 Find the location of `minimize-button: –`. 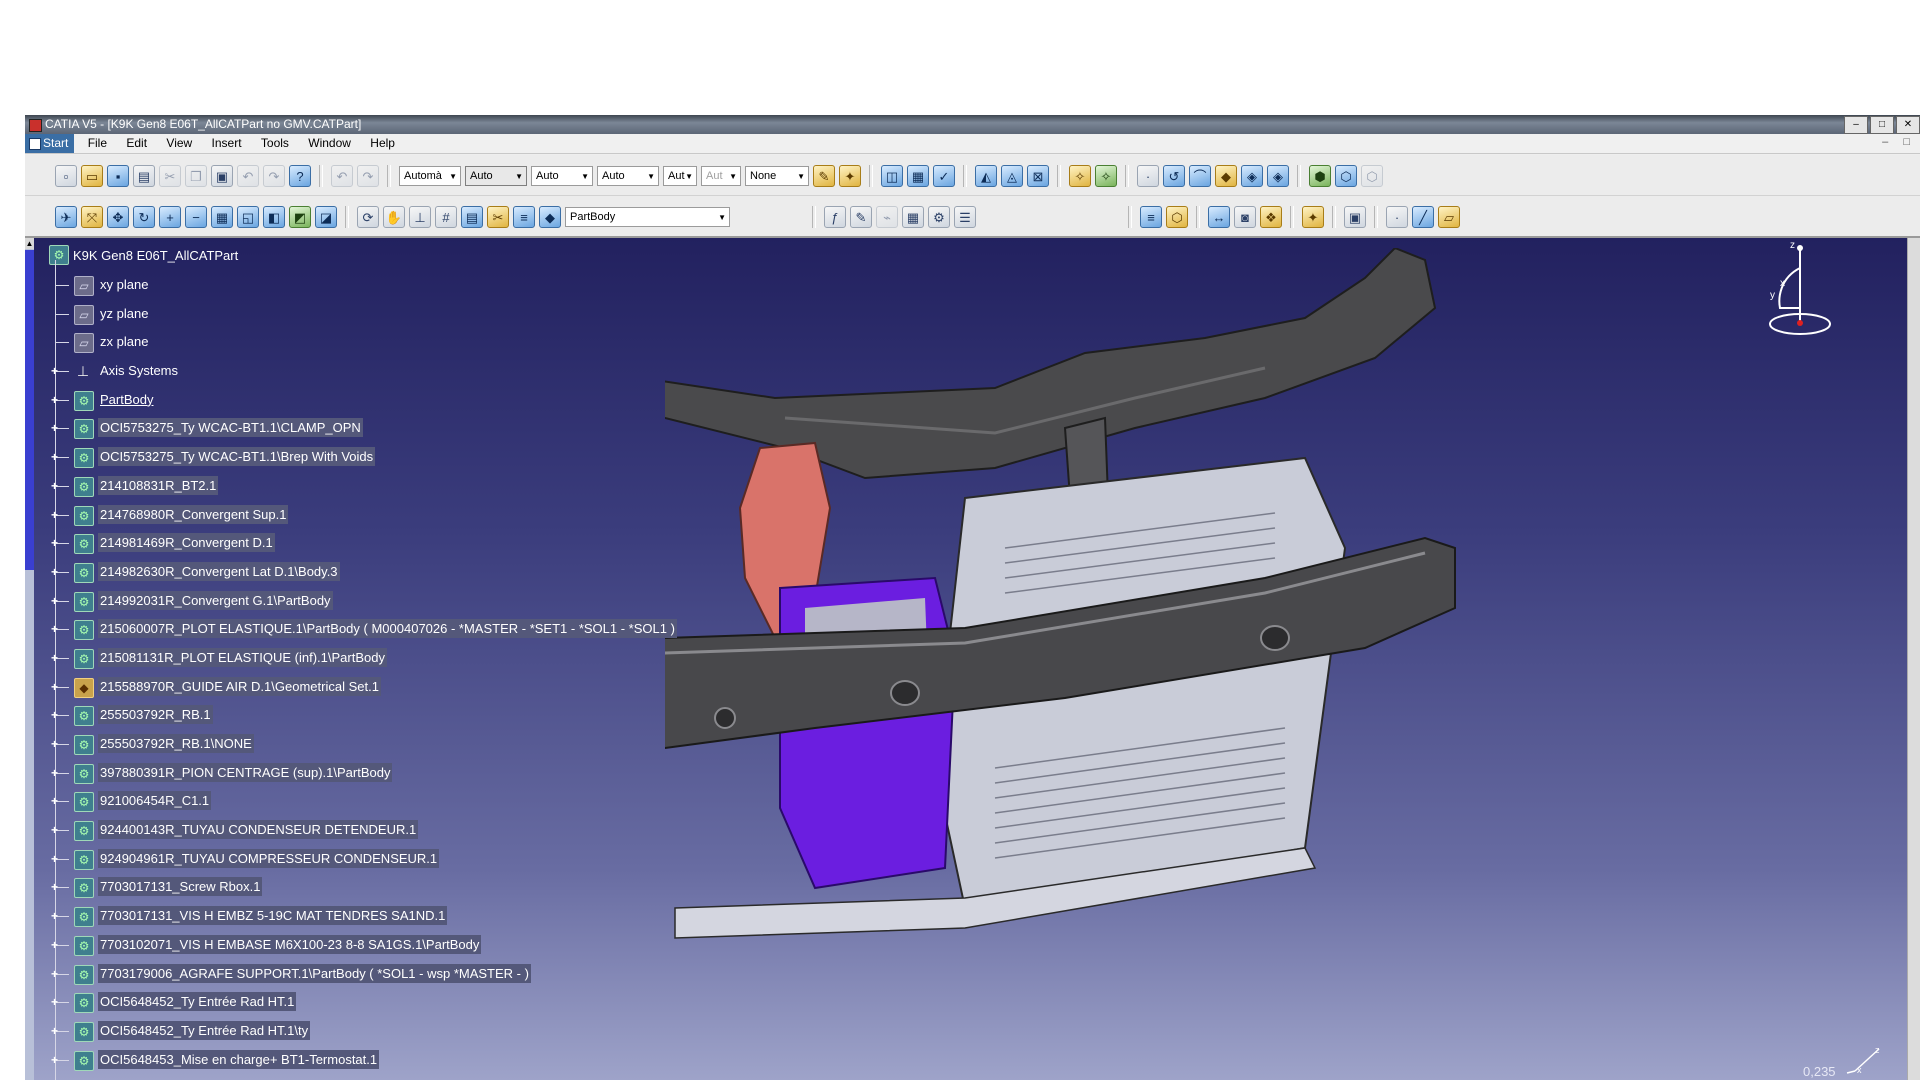

minimize-button: – is located at coordinates (1856, 125).